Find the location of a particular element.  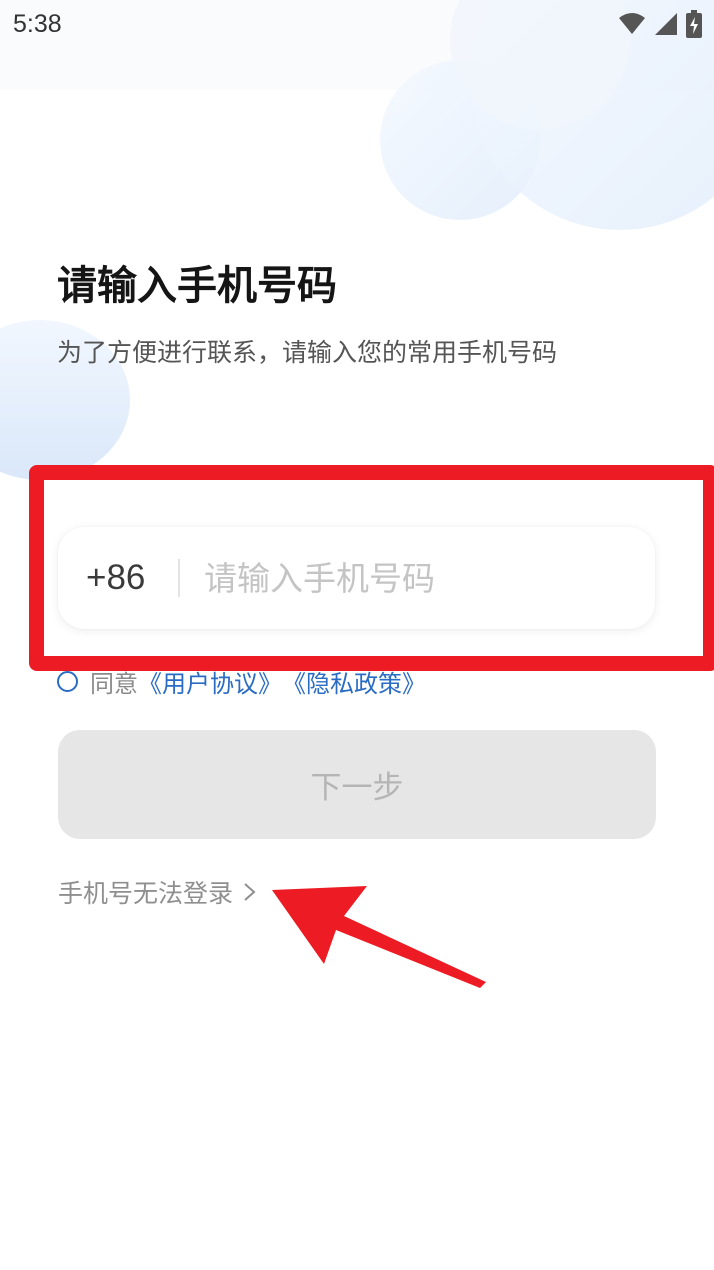

battery-charging-icon is located at coordinates (694, 24).